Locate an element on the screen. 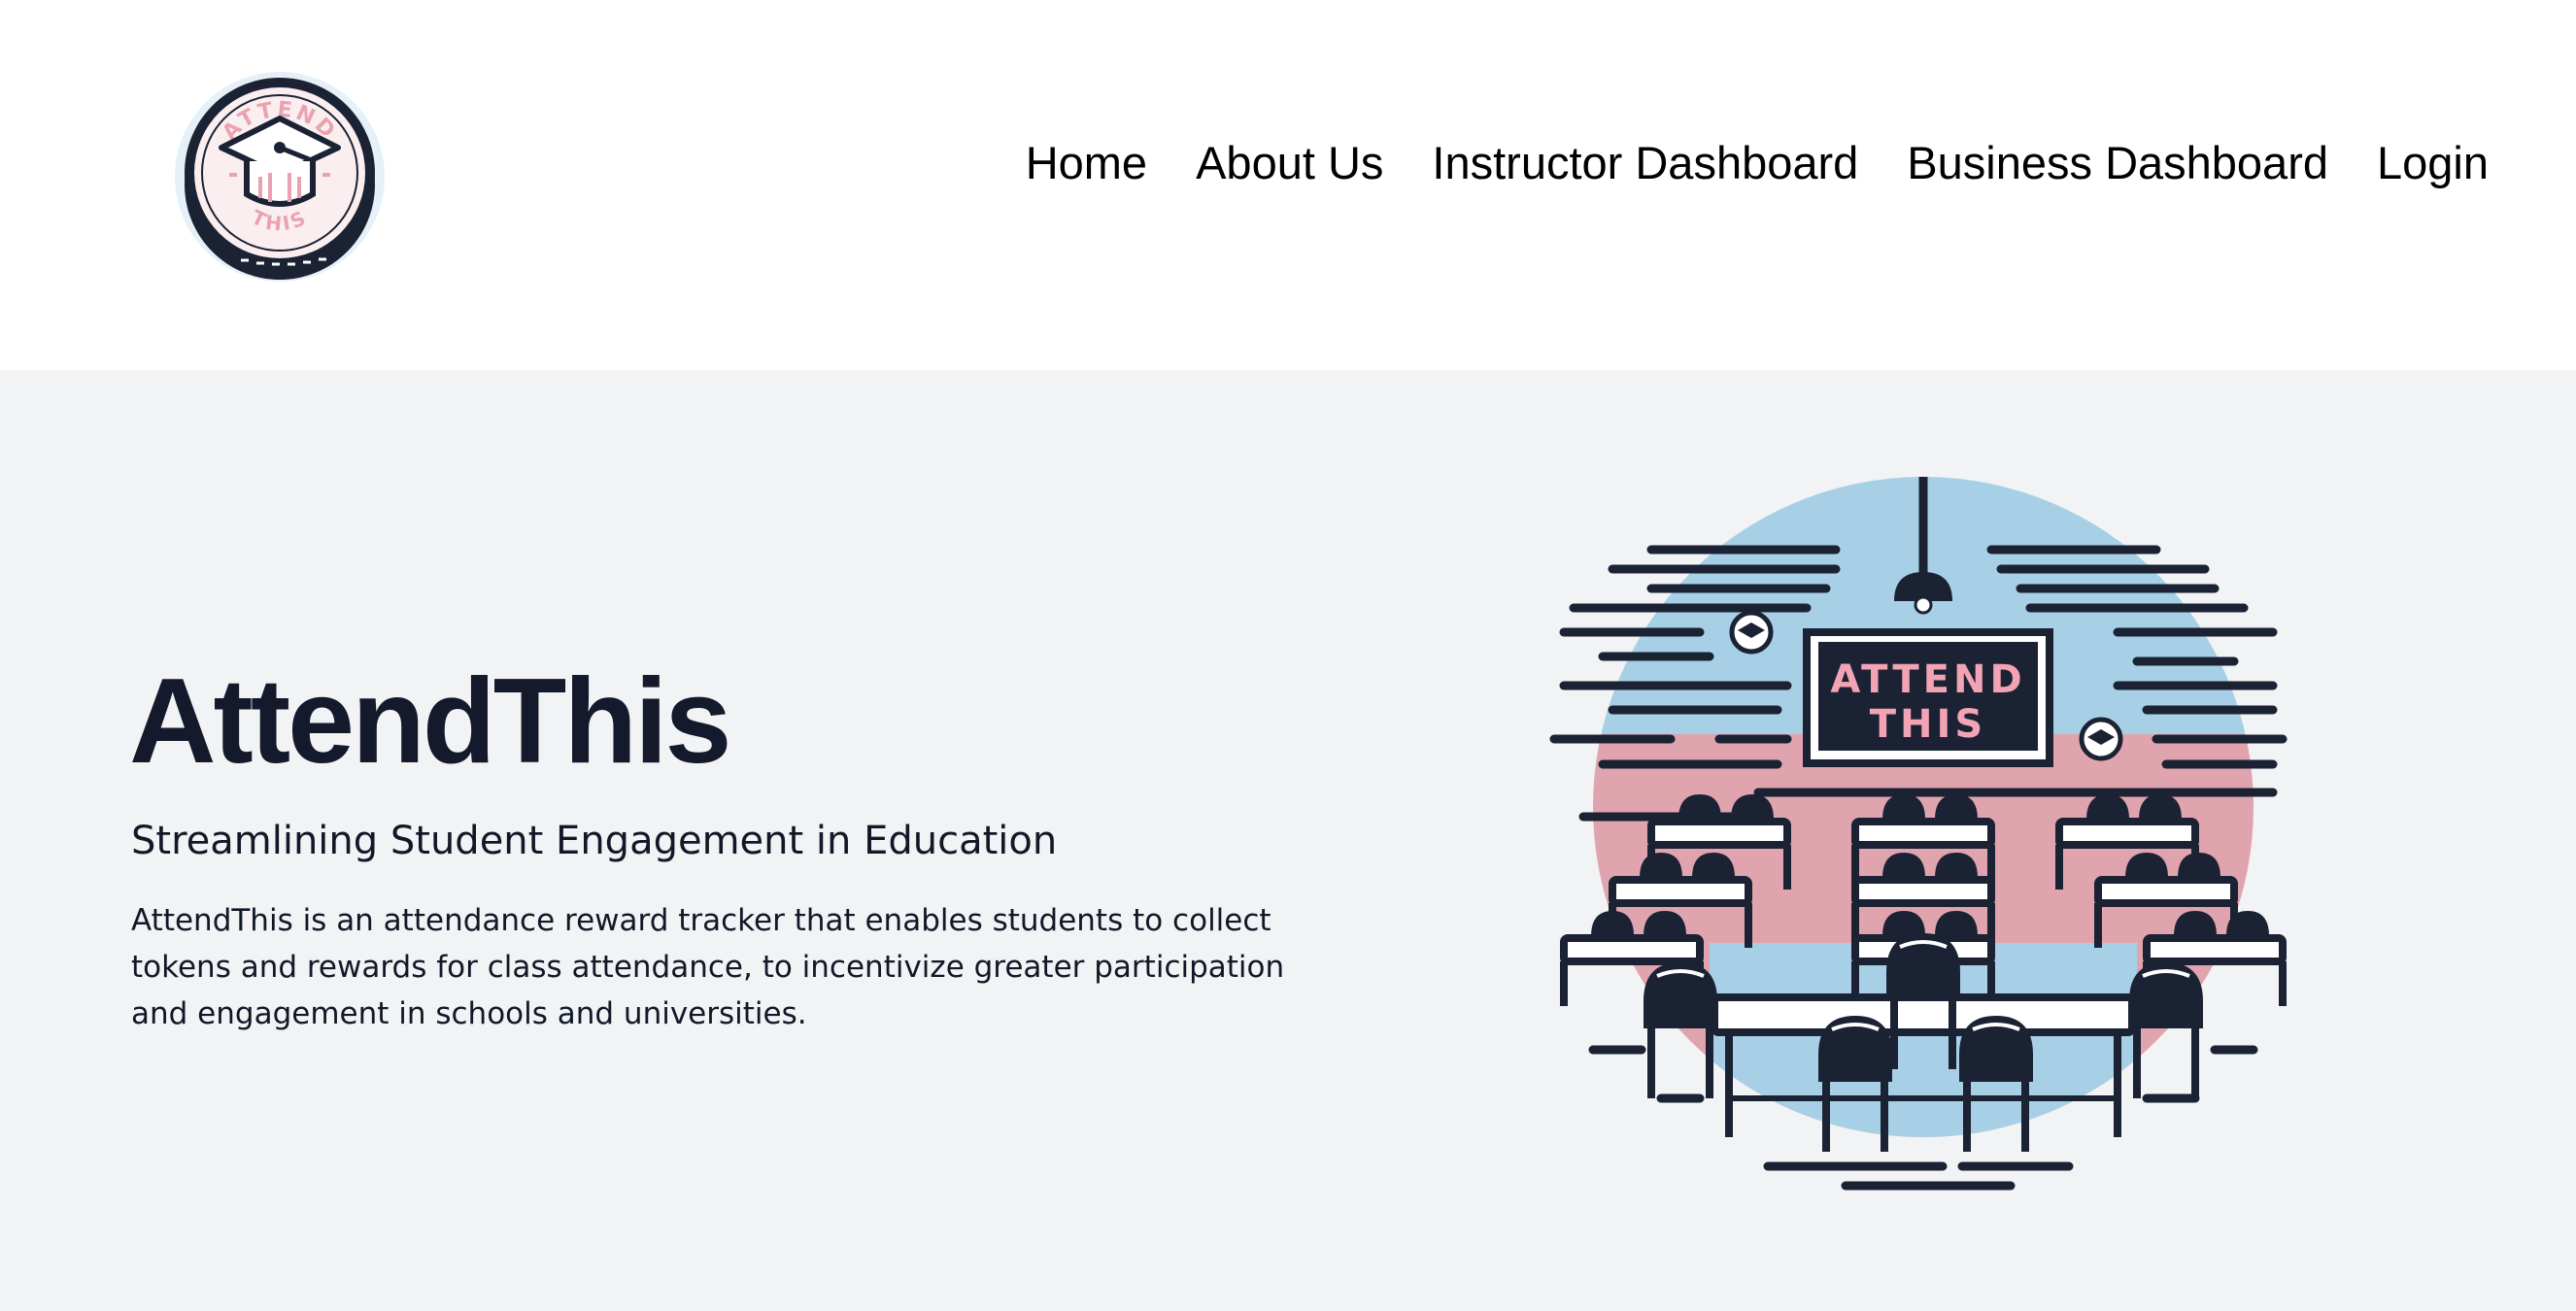 This screenshot has height=1311, width=2576. nav-instructor-dashboard: Instructor Dashboard is located at coordinates (1645, 162).